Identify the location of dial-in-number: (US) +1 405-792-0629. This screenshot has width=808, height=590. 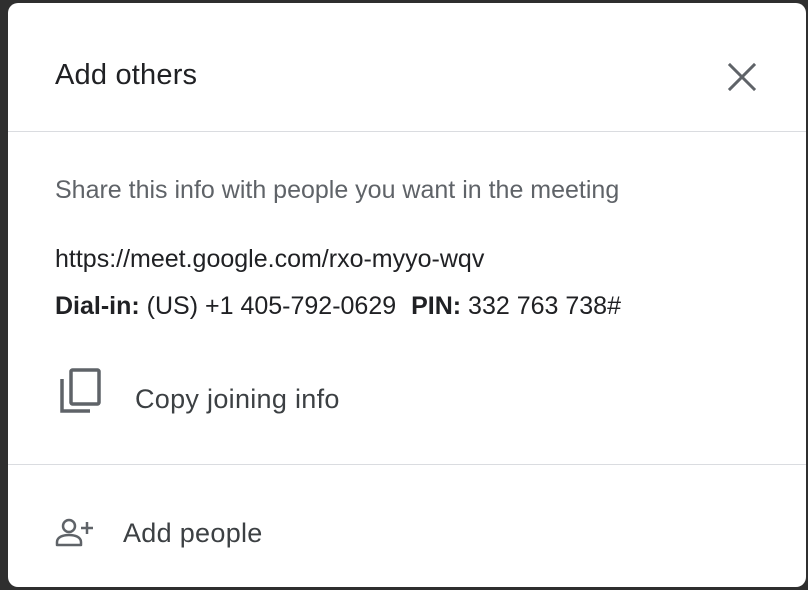
(271, 306).